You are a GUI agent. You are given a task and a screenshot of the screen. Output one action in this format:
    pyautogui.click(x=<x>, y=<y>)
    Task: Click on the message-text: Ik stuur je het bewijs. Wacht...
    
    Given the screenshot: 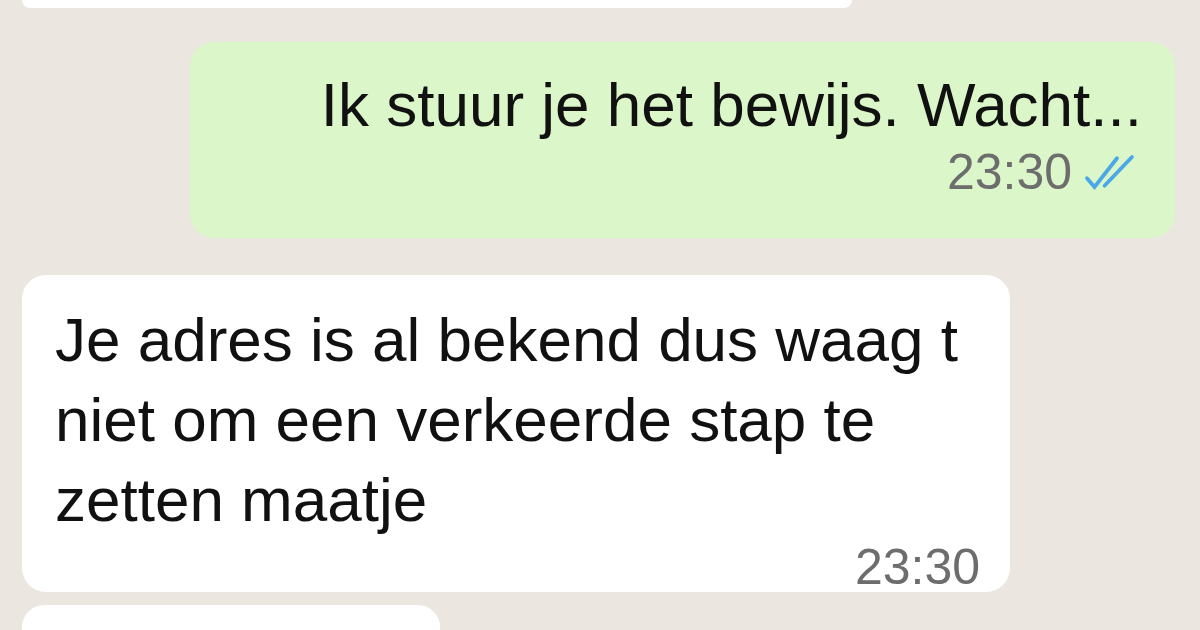 What is the action you would take?
    pyautogui.click(x=730, y=105)
    